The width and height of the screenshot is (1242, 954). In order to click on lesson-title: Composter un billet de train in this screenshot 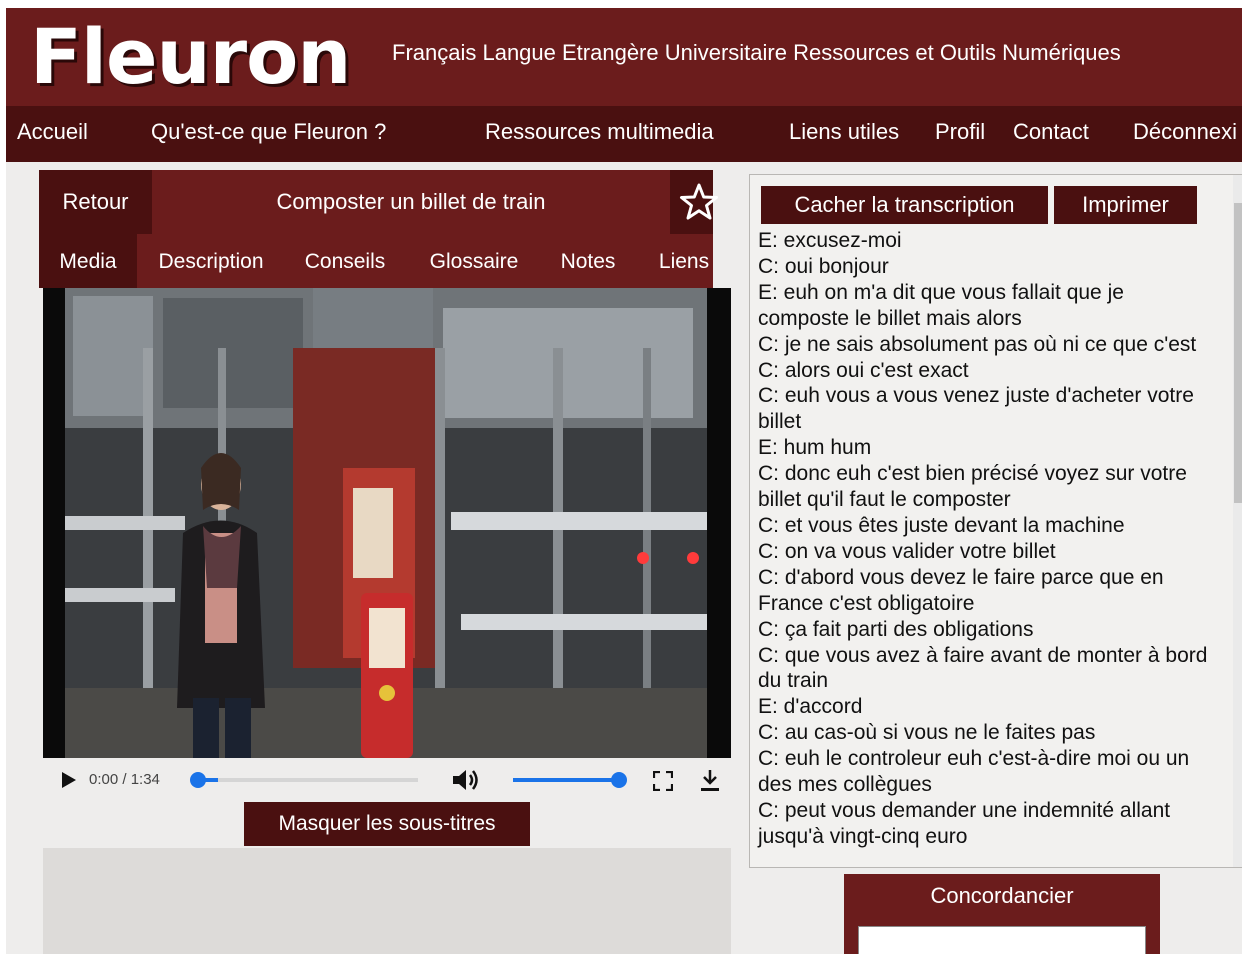, I will do `click(411, 202)`.